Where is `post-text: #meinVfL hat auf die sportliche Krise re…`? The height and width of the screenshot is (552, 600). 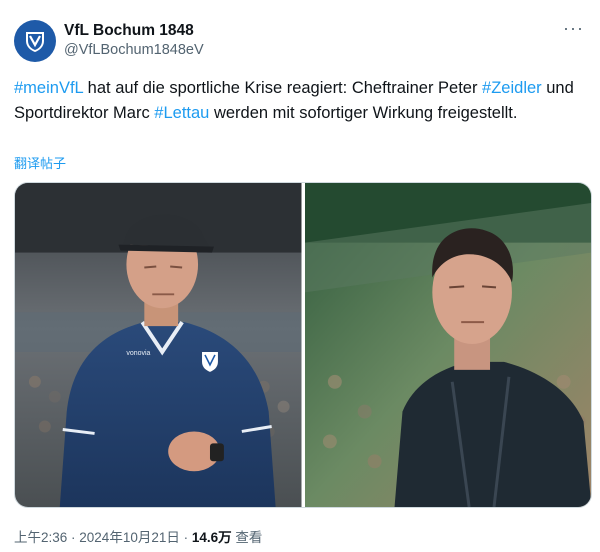 post-text: #meinVfL hat auf die sportliche Krise re… is located at coordinates (301, 101).